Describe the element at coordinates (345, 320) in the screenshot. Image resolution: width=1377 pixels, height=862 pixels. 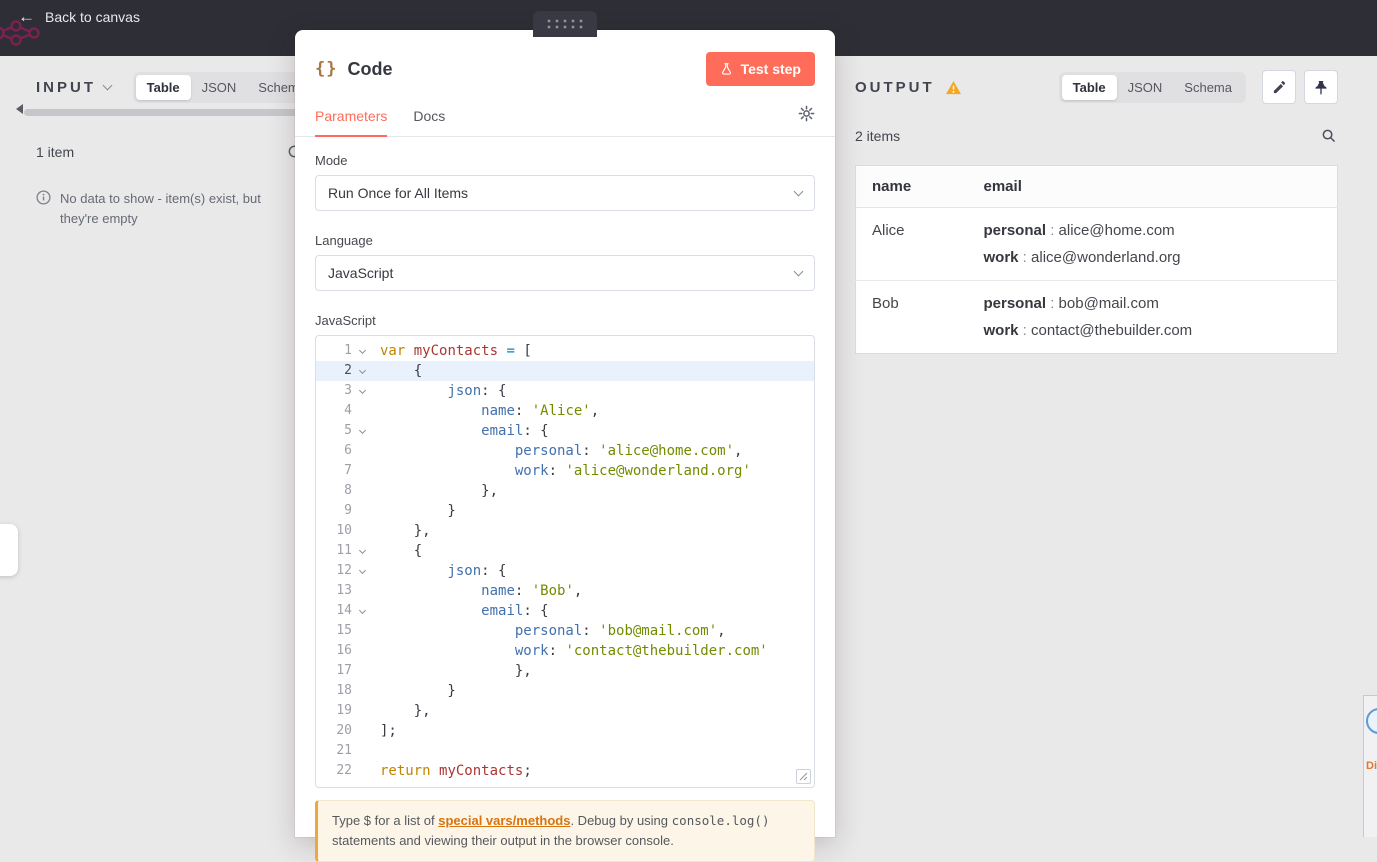
I see `code-editor-label: JavaScript` at that location.